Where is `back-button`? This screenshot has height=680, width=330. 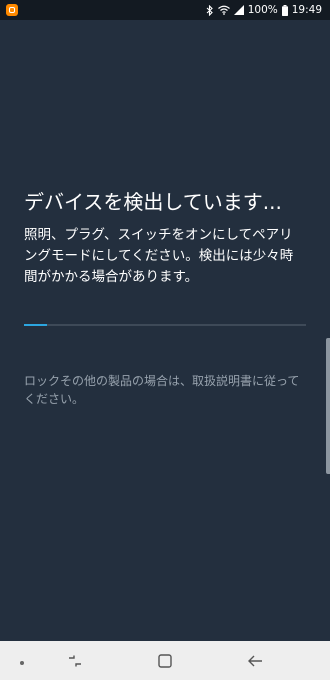 back-button is located at coordinates (255, 661).